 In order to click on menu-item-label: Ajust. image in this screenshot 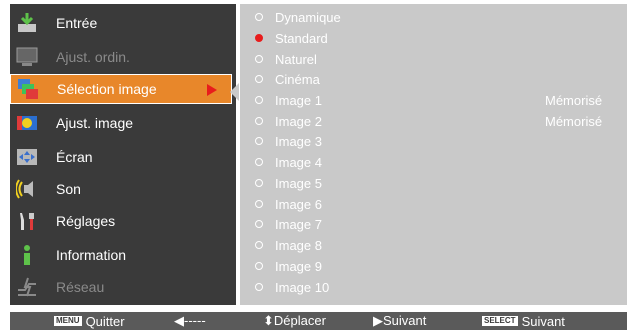, I will do `click(95, 123)`.